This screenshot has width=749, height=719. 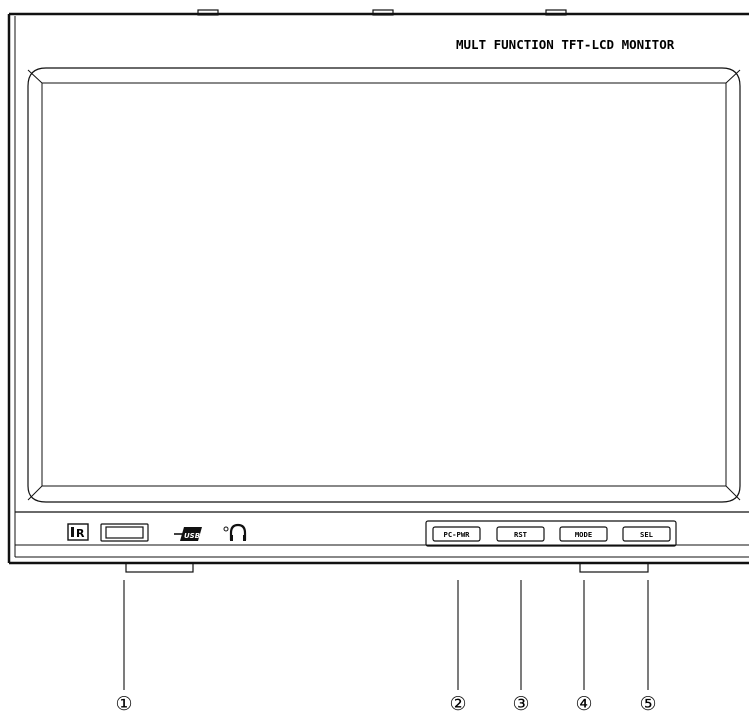 What do you see at coordinates (159, 567) in the screenshot?
I see `foot-left` at bounding box center [159, 567].